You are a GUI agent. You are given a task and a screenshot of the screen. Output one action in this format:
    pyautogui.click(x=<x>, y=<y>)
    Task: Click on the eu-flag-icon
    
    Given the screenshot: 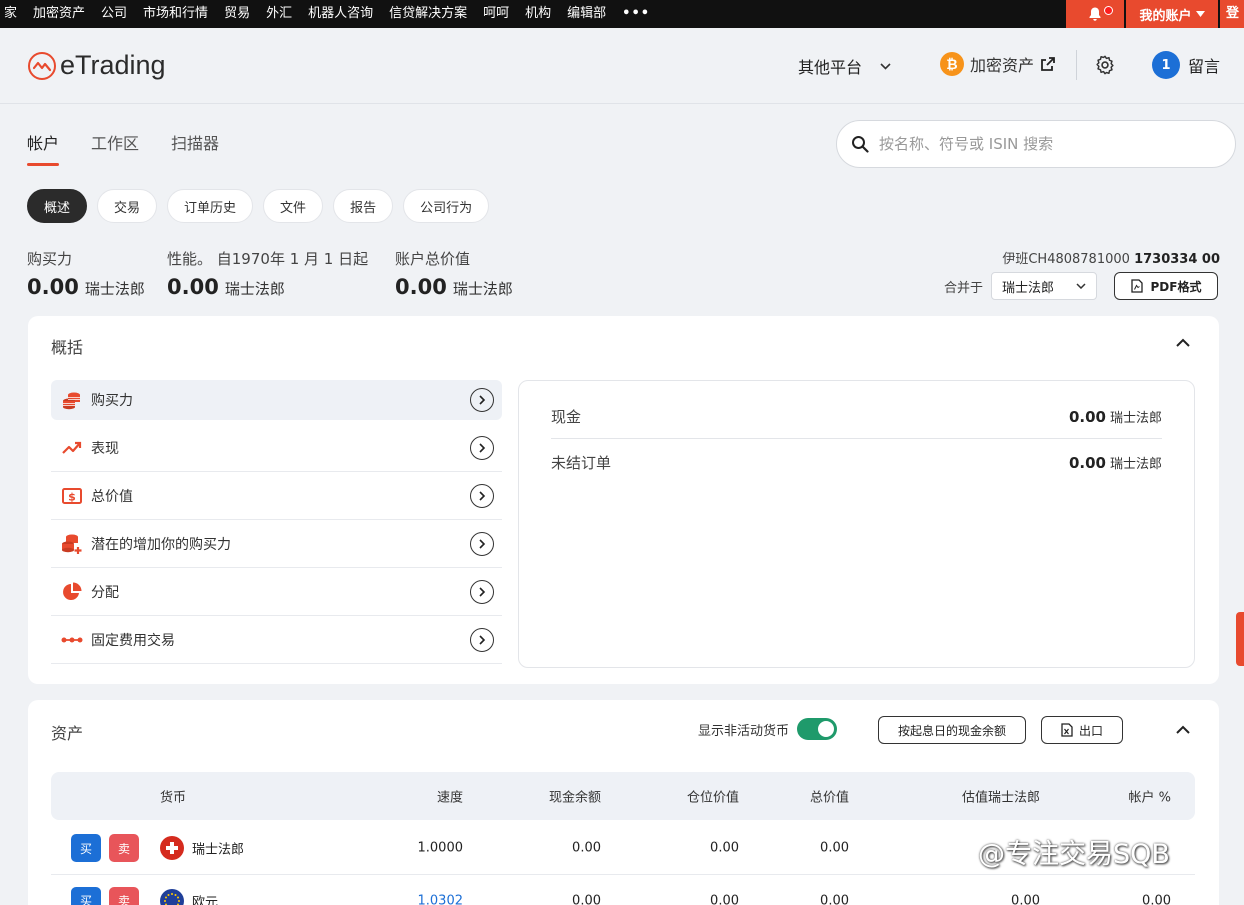 What is the action you would take?
    pyautogui.click(x=172, y=896)
    